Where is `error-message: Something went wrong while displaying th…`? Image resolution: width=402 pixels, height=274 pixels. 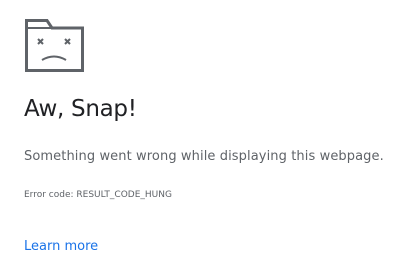 error-message: Something went wrong while displaying th… is located at coordinates (204, 156).